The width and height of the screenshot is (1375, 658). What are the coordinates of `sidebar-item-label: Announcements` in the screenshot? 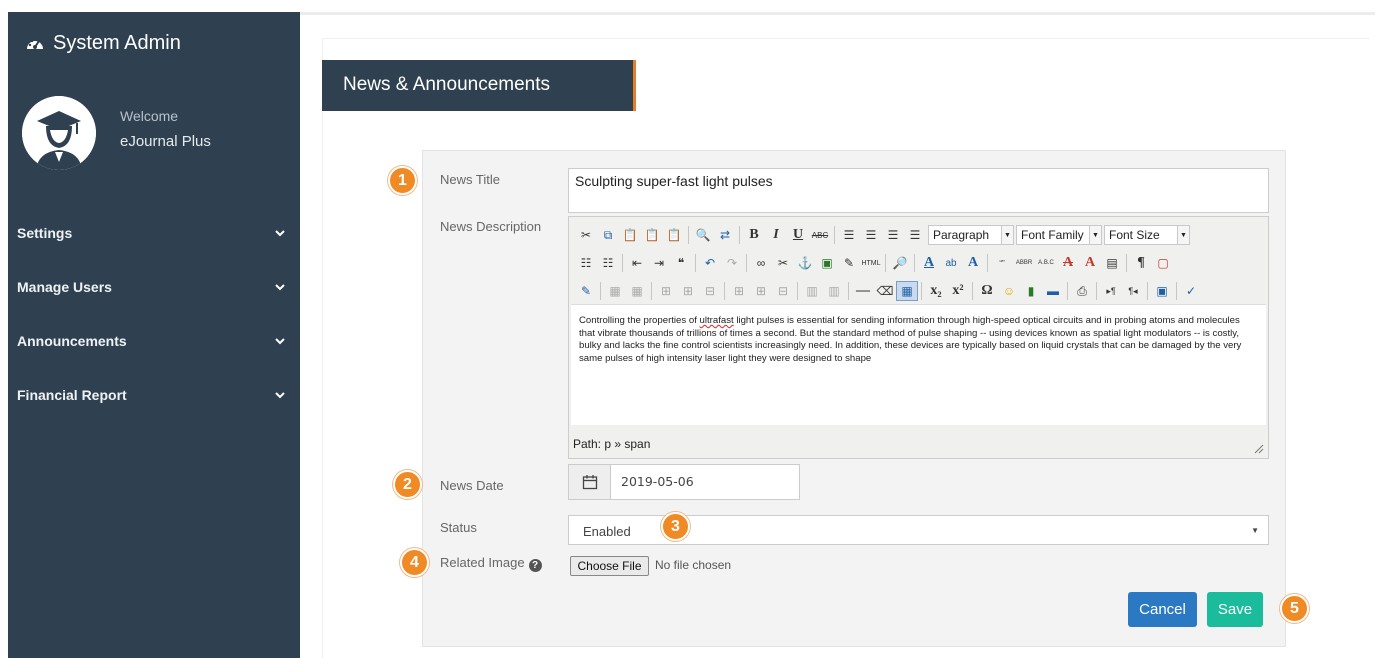 It's located at (72, 341).